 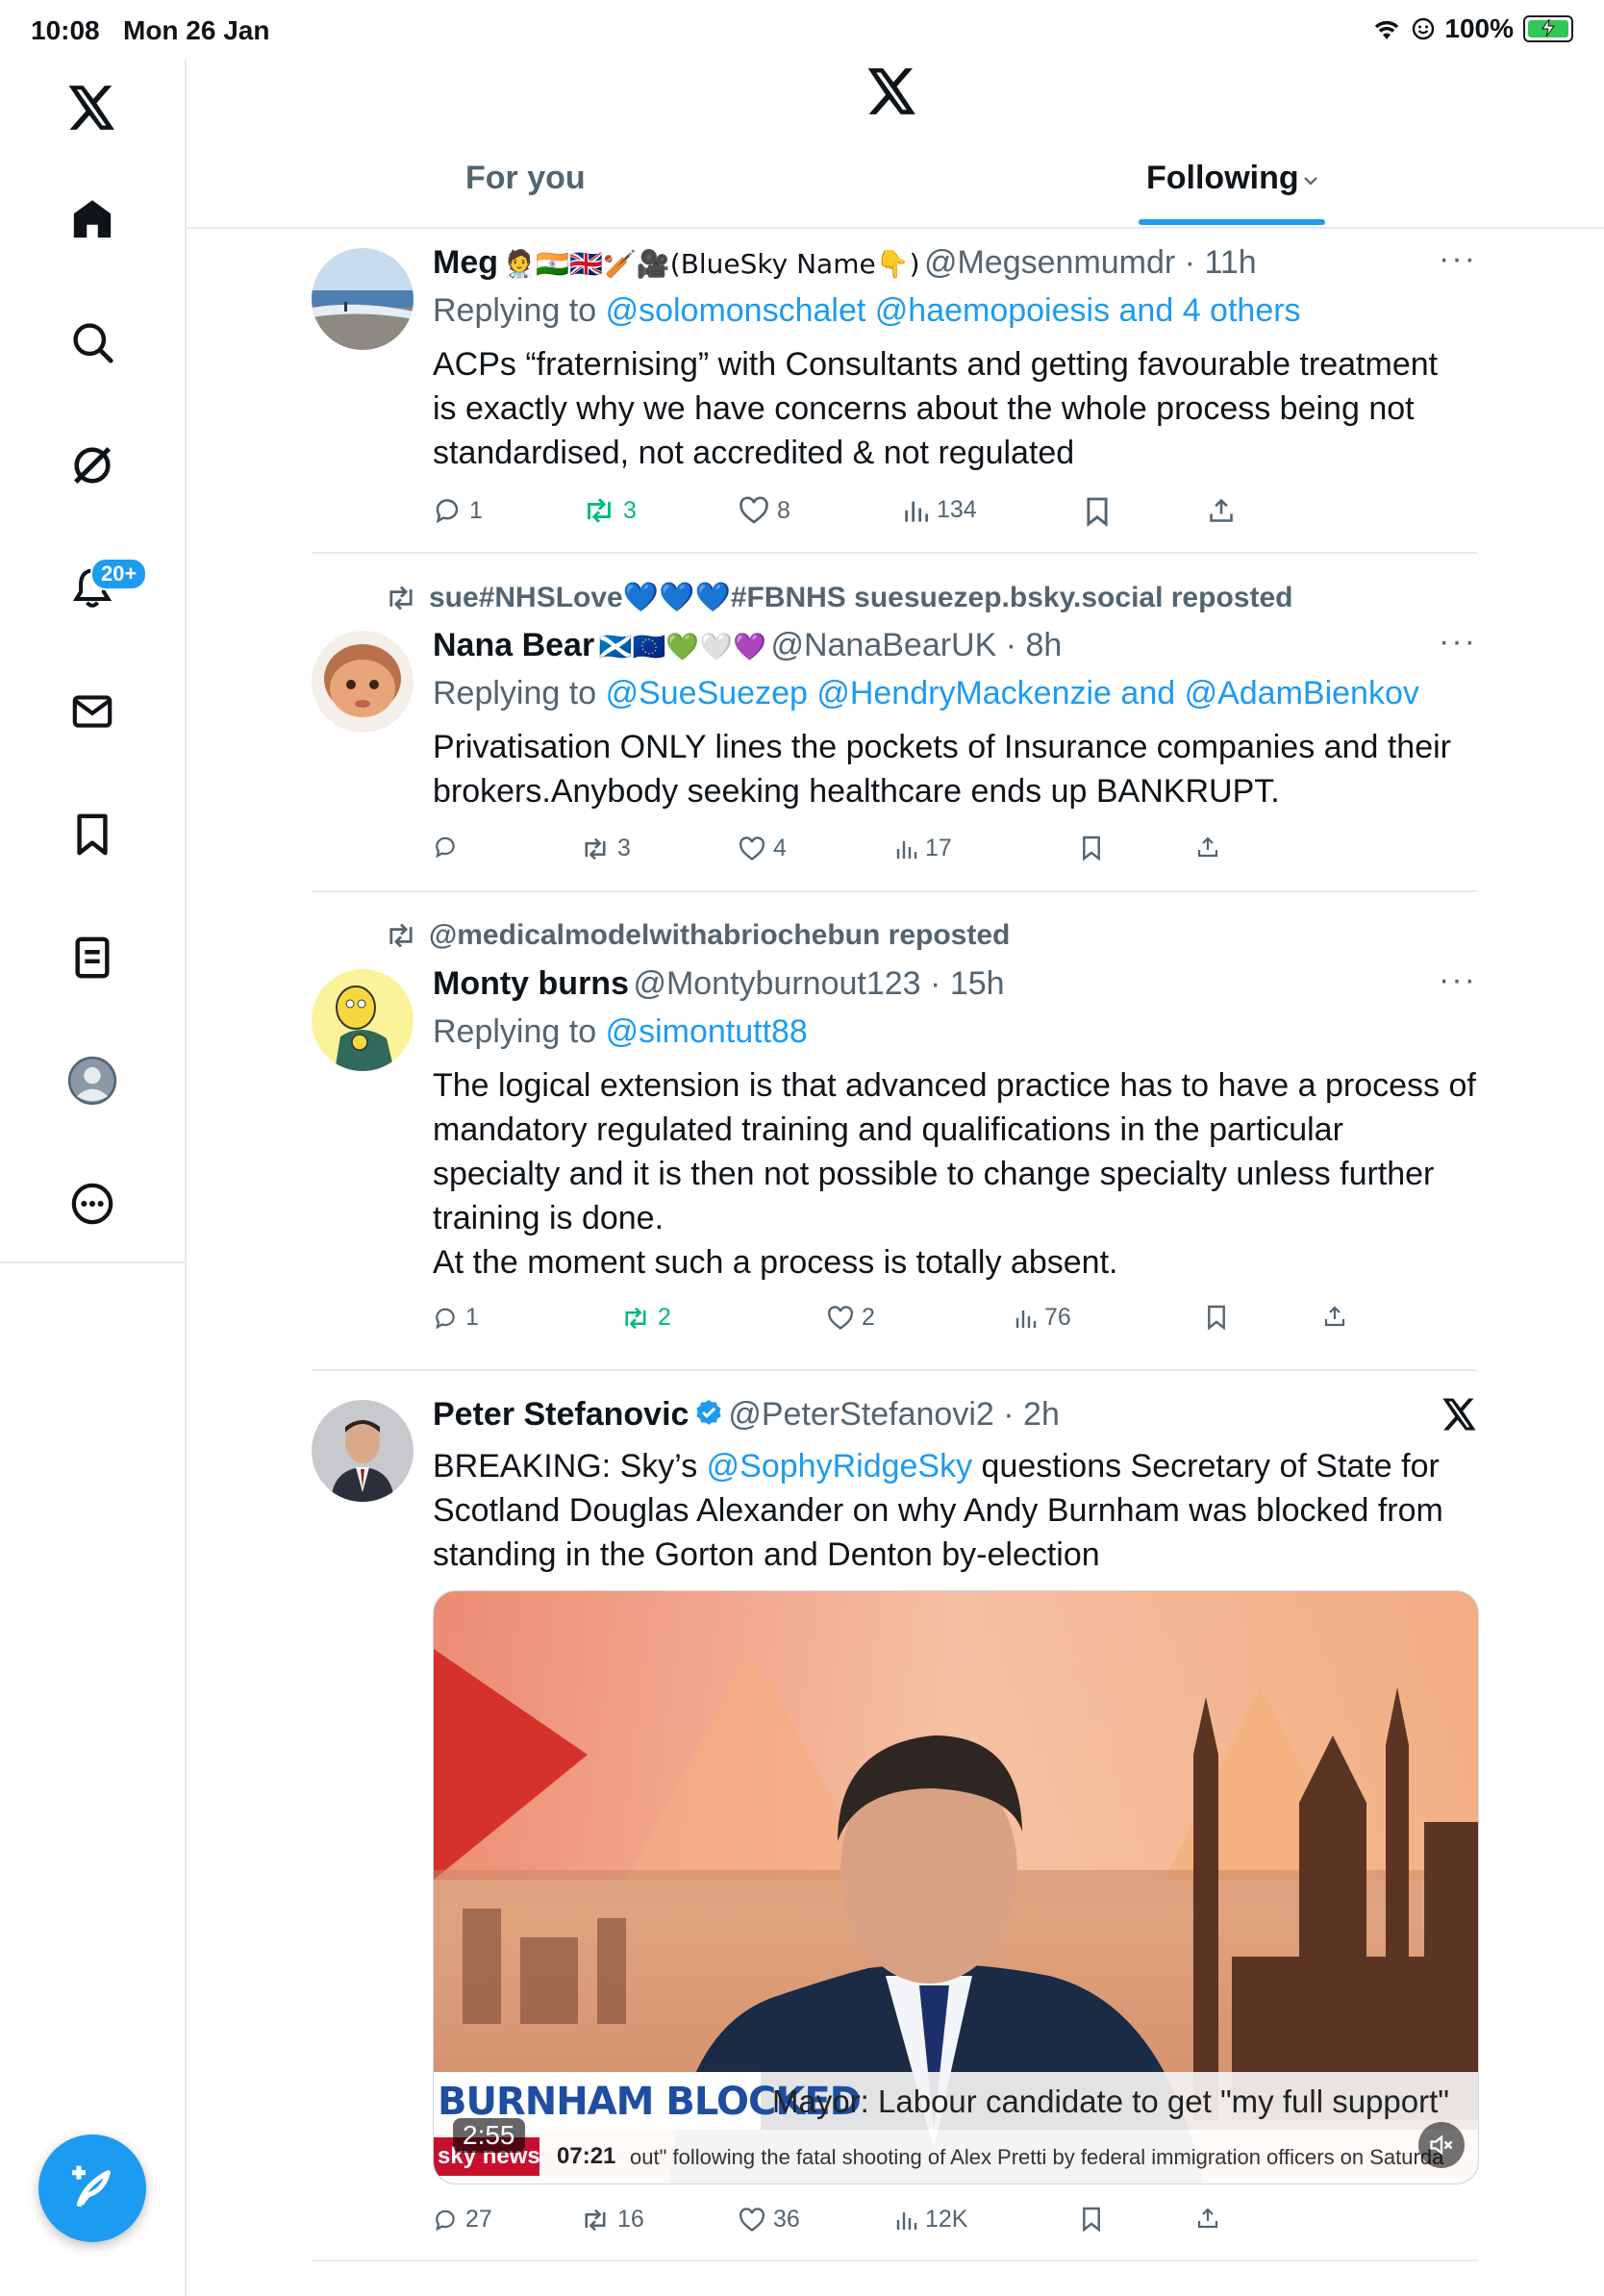 I want to click on sidebar-item-grok, so click(x=92, y=465).